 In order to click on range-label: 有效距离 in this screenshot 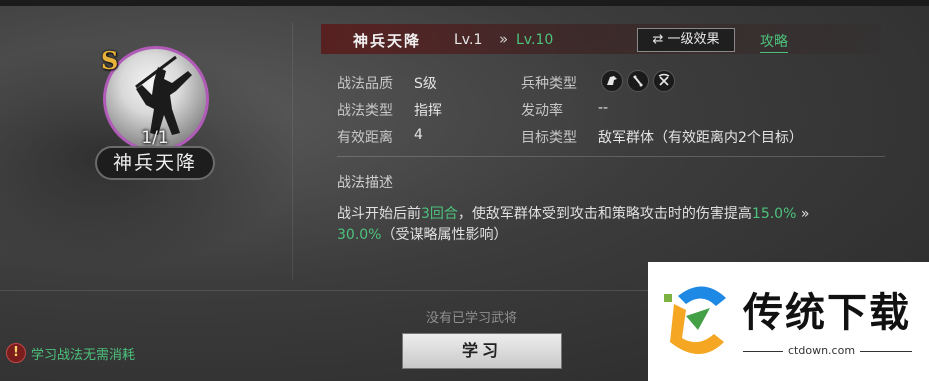, I will do `click(365, 138)`.